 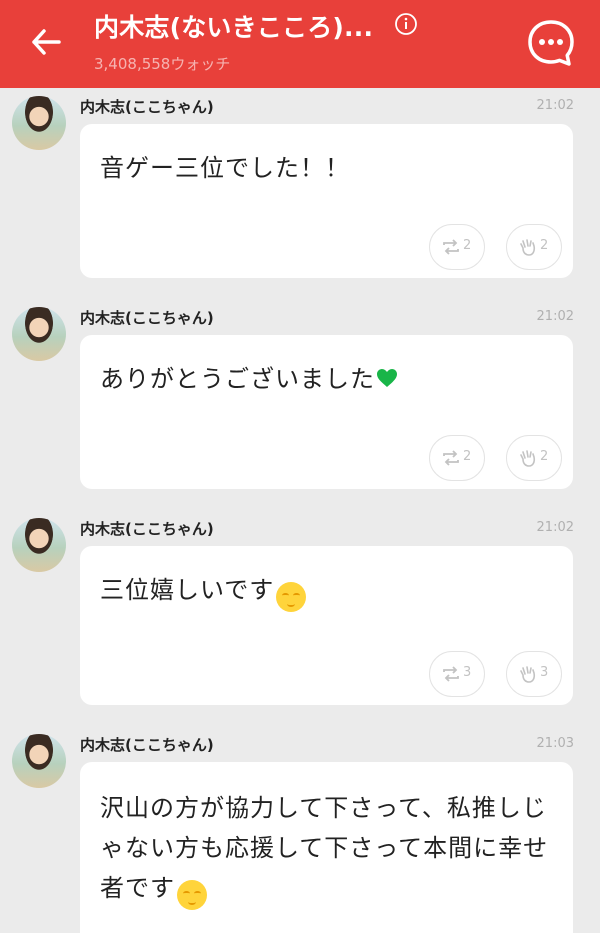 I want to click on info-icon, so click(x=406, y=24).